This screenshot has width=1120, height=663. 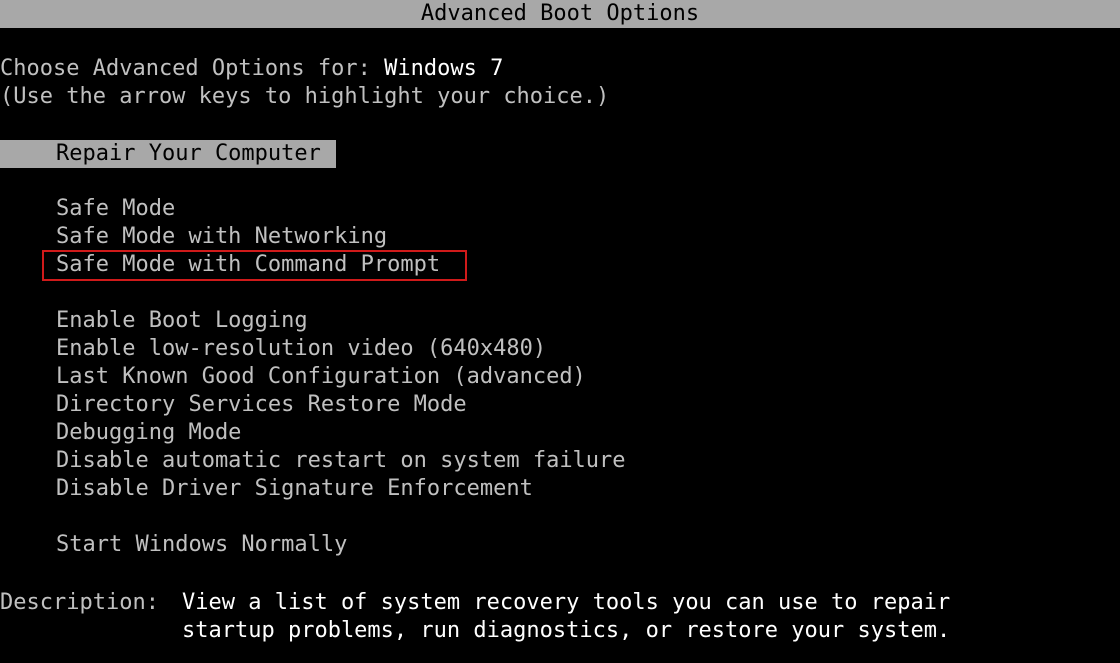 What do you see at coordinates (79, 602) in the screenshot?
I see `description-label: Description:` at bounding box center [79, 602].